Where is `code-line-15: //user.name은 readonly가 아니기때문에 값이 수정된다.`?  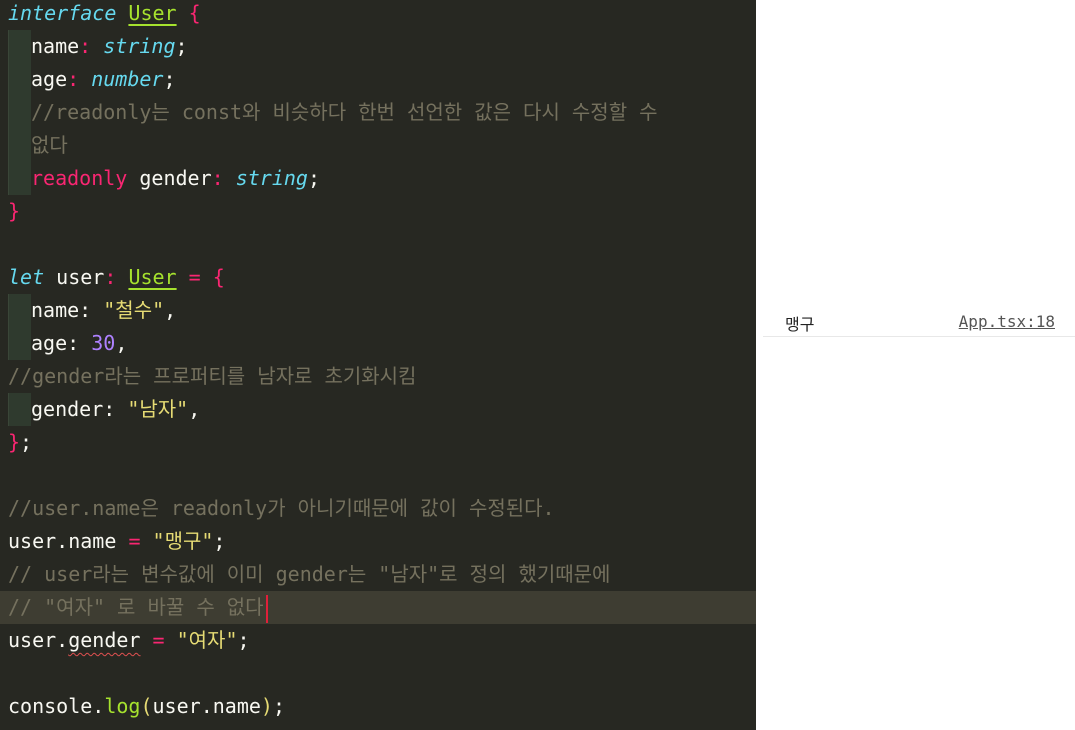 code-line-15: //user.name은 readonly가 아니기때문에 값이 수정된다. is located at coordinates (281, 508).